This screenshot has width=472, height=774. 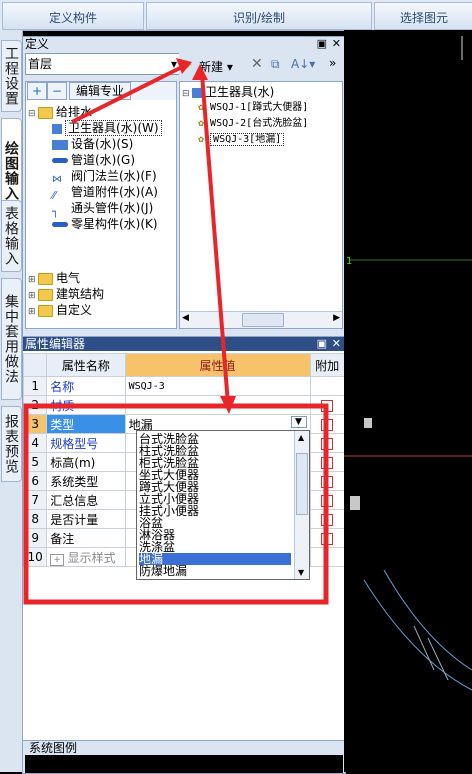 I want to click on equipment-icon, so click(x=60, y=144).